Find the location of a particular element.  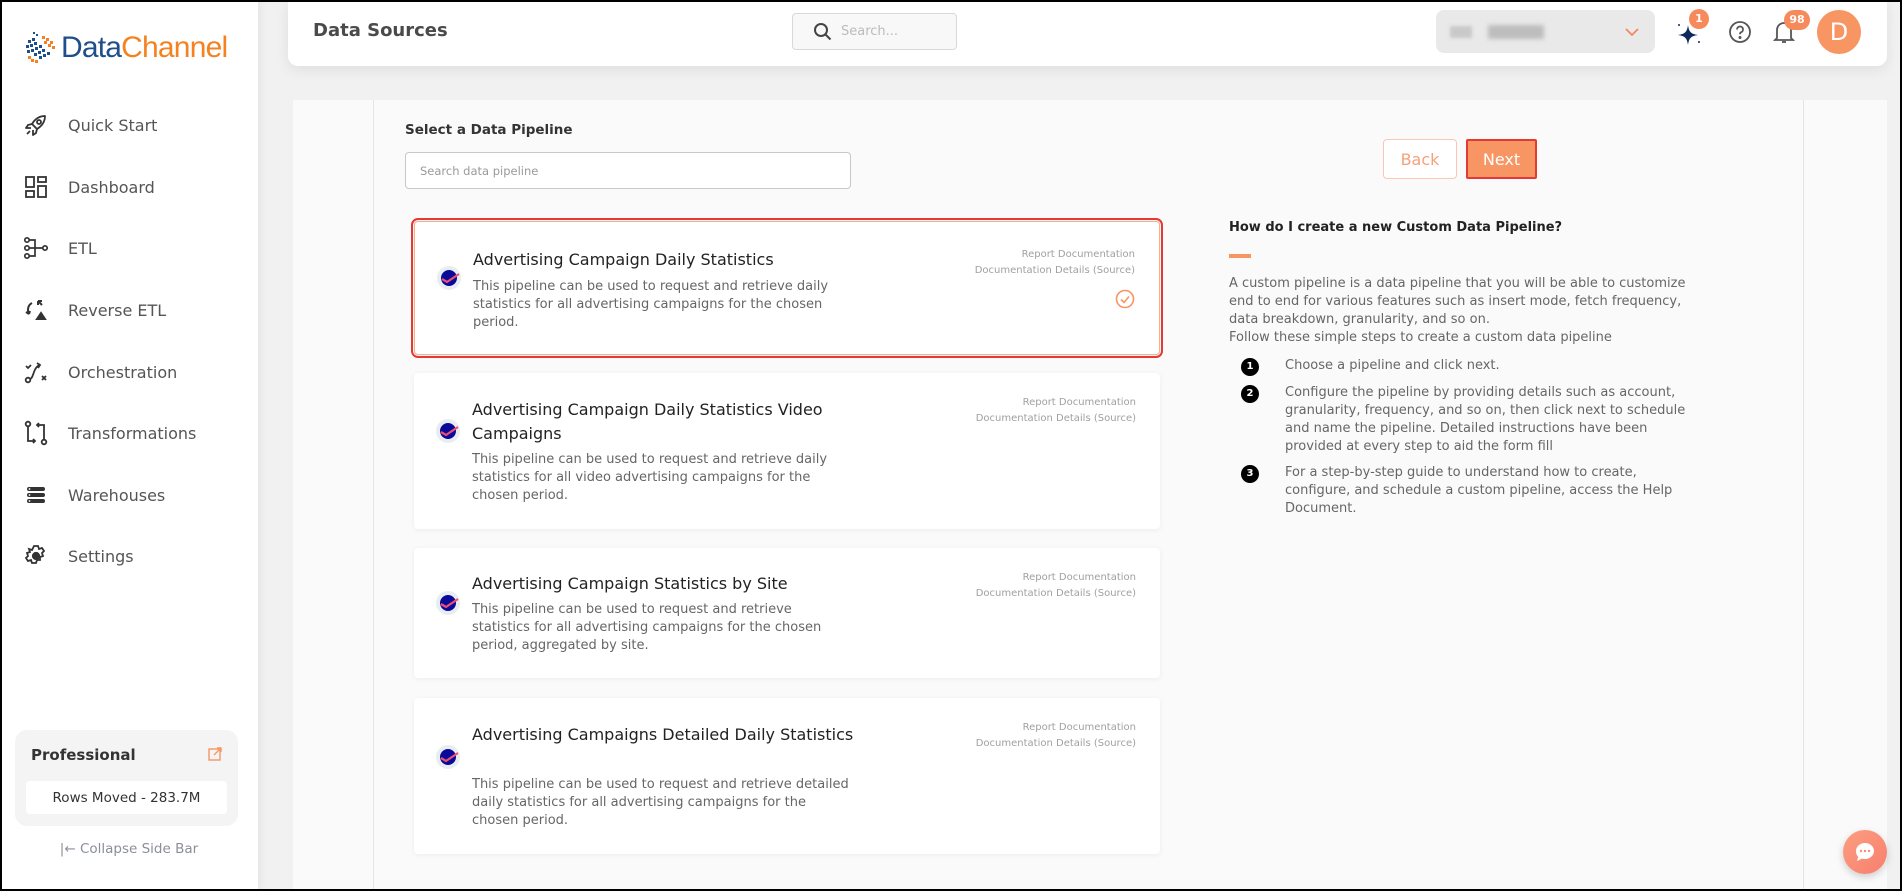

help-button is located at coordinates (1740, 32).